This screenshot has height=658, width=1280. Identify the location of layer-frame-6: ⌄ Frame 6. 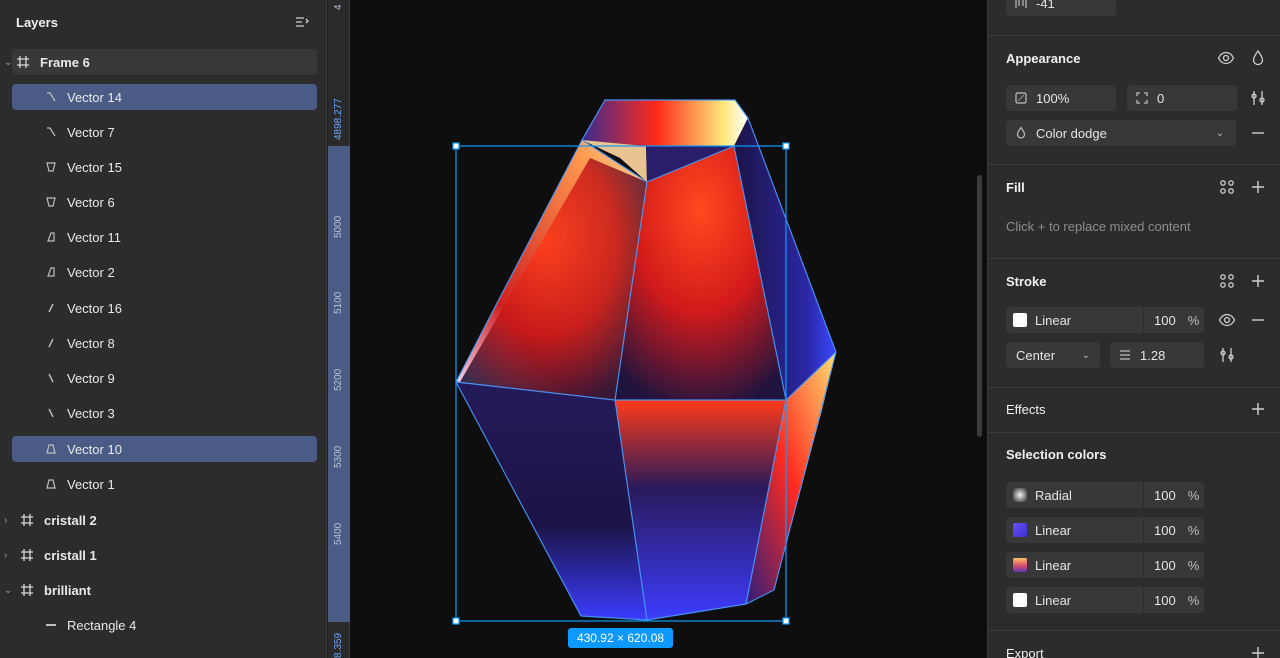
(160, 62).